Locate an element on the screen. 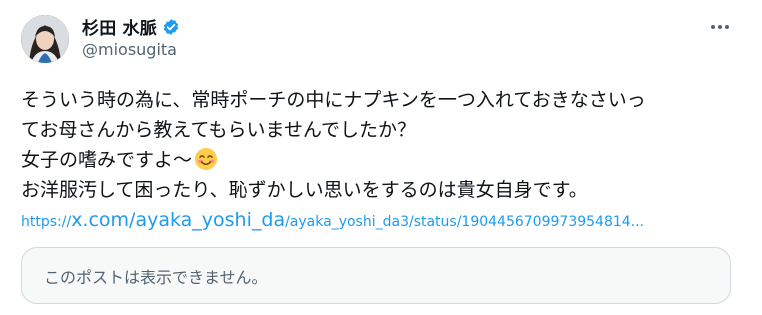 This screenshot has width=762, height=315. link-domain: x.com/ayaka_yoshi_da is located at coordinates (178, 220).